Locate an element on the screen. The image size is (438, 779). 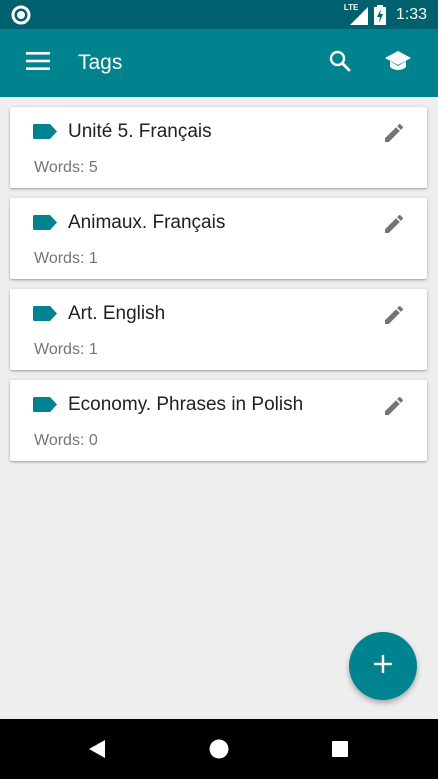
status-indicators: LTE 1:33 is located at coordinates (385, 14).